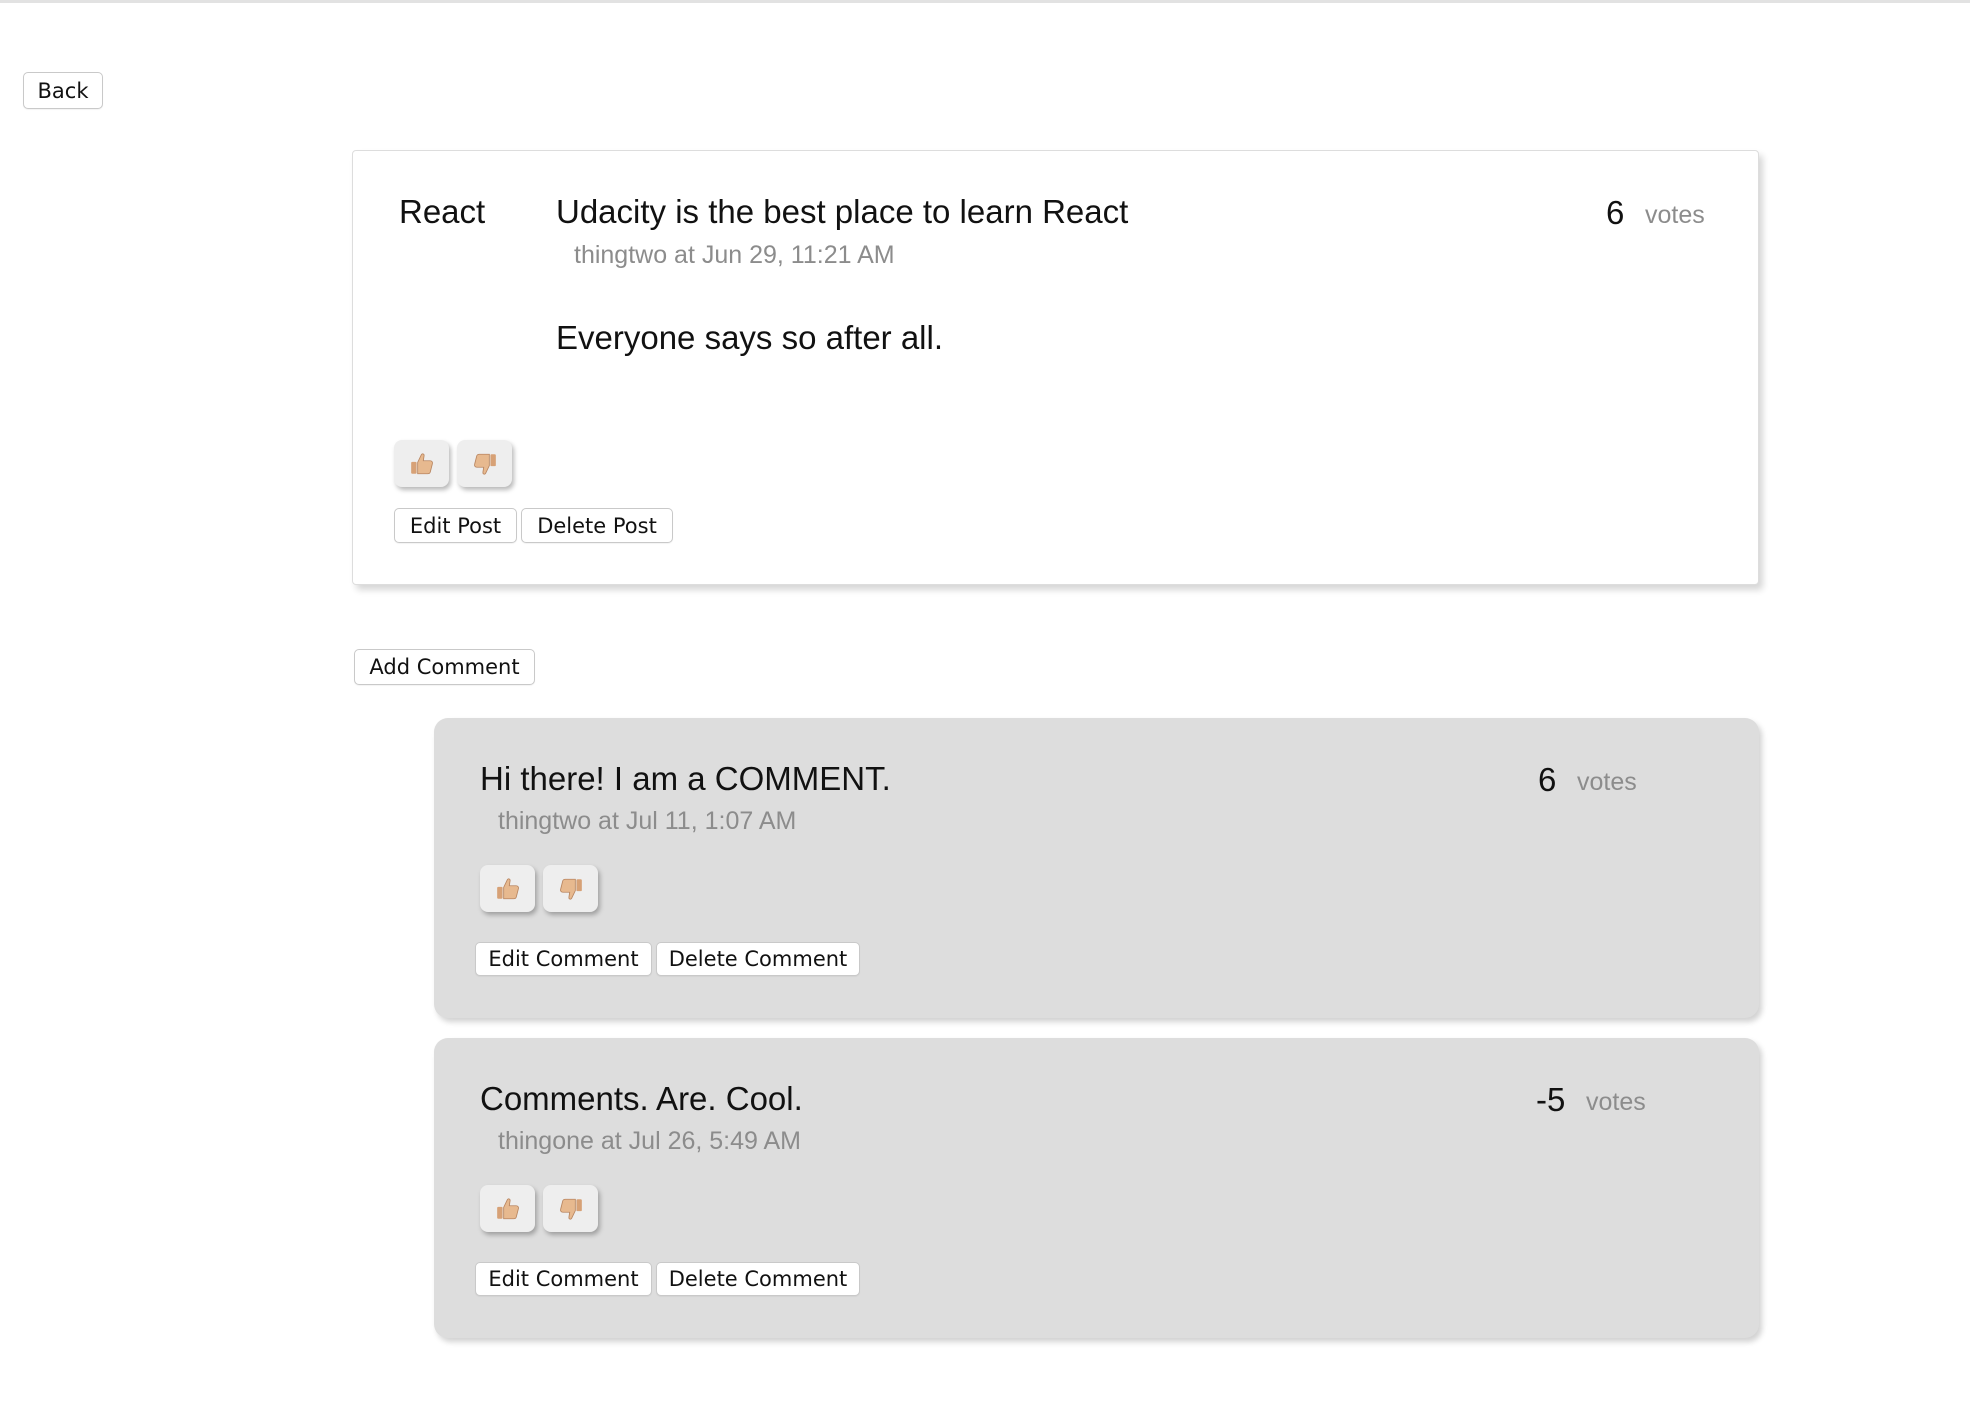 The image size is (1970, 1410). What do you see at coordinates (985, 1) in the screenshot?
I see `top-divider` at bounding box center [985, 1].